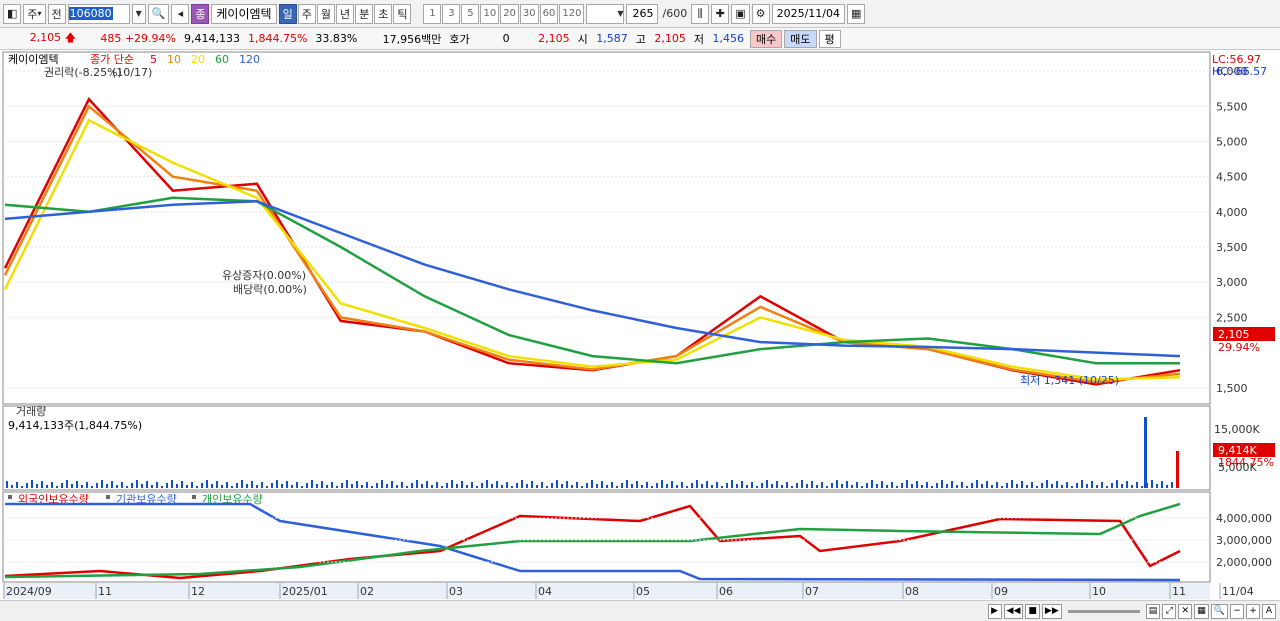 The height and width of the screenshot is (621, 1280). Describe the element at coordinates (306, 13) in the screenshot. I see `tab-1: 주` at that location.